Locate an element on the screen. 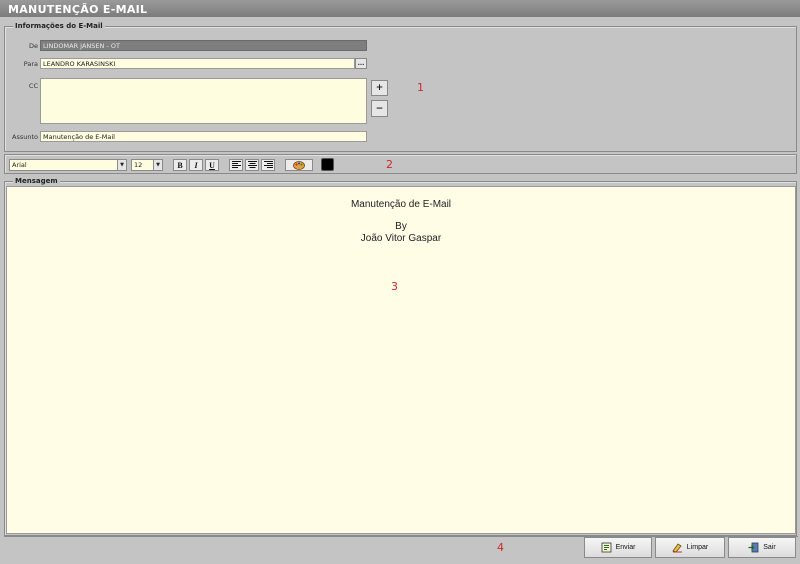  message-line: Manutenção de E-Mail is located at coordinates (401, 204).